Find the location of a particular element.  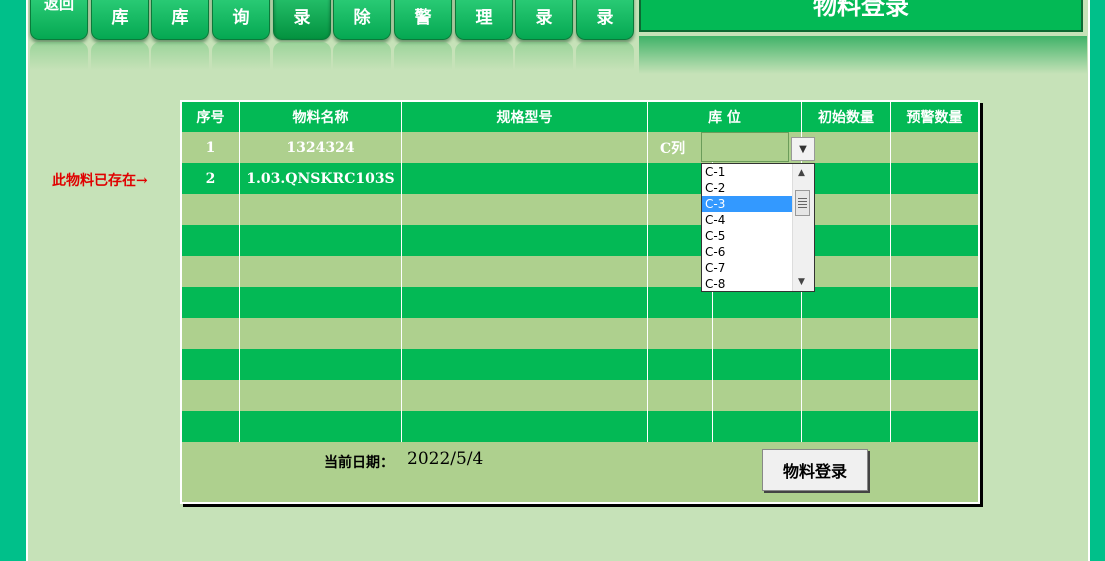

exists-warning: 此物料已存在→ is located at coordinates (100, 181).